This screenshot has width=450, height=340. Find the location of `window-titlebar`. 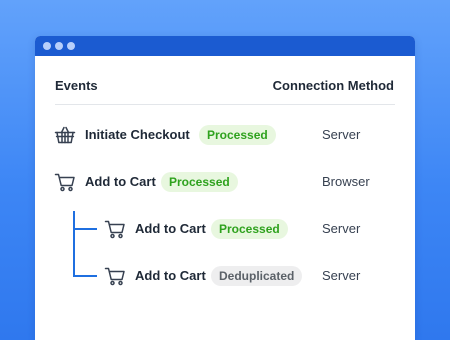

window-titlebar is located at coordinates (225, 46).